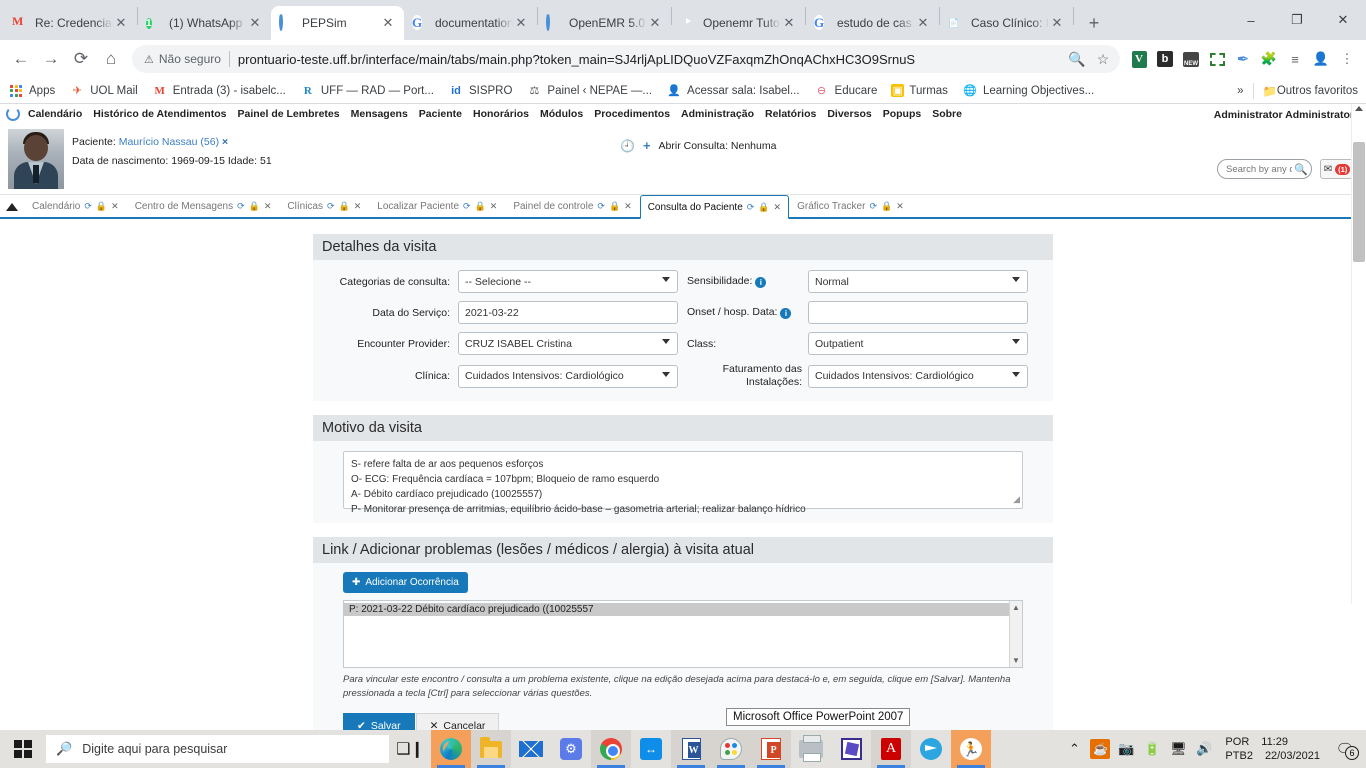 Image resolution: width=1366 pixels, height=768 pixels. I want to click on select-sensibilidade: Normal, so click(918, 281).